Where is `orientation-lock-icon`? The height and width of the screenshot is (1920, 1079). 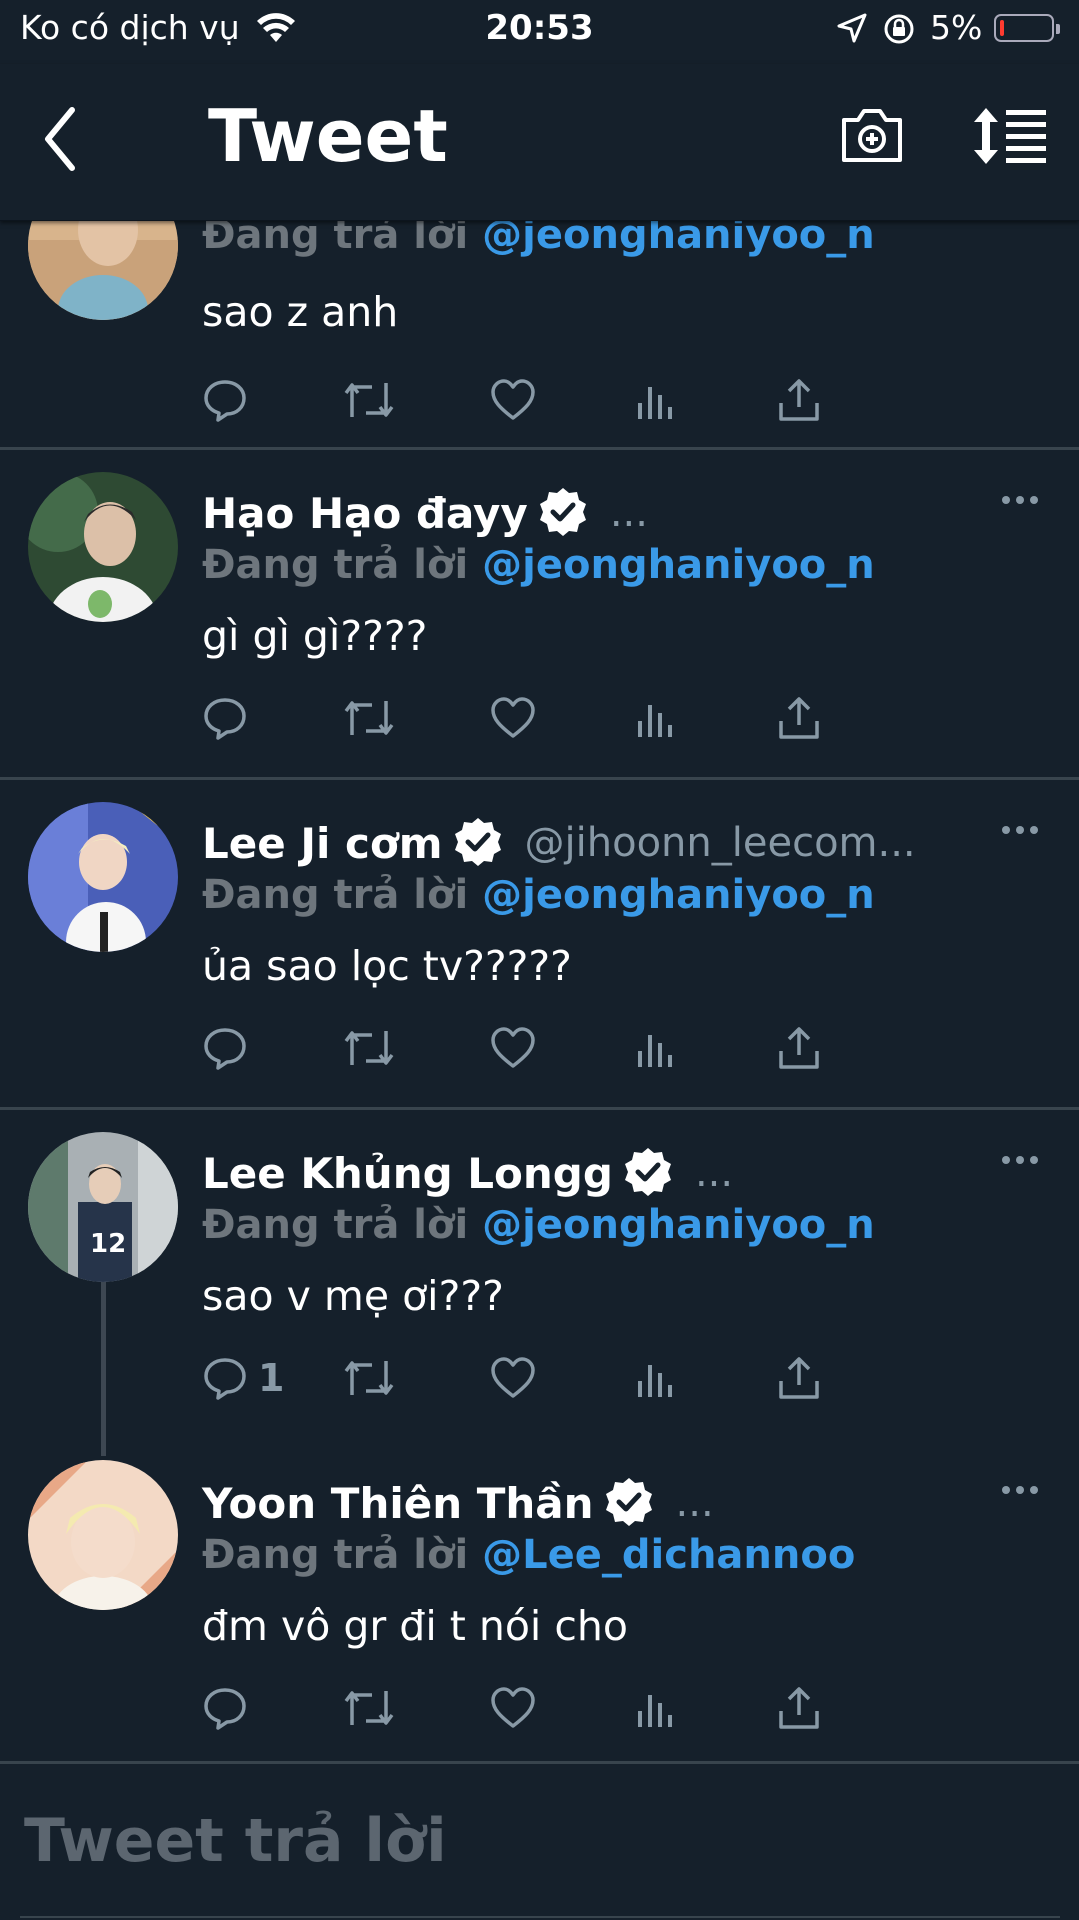 orientation-lock-icon is located at coordinates (899, 31).